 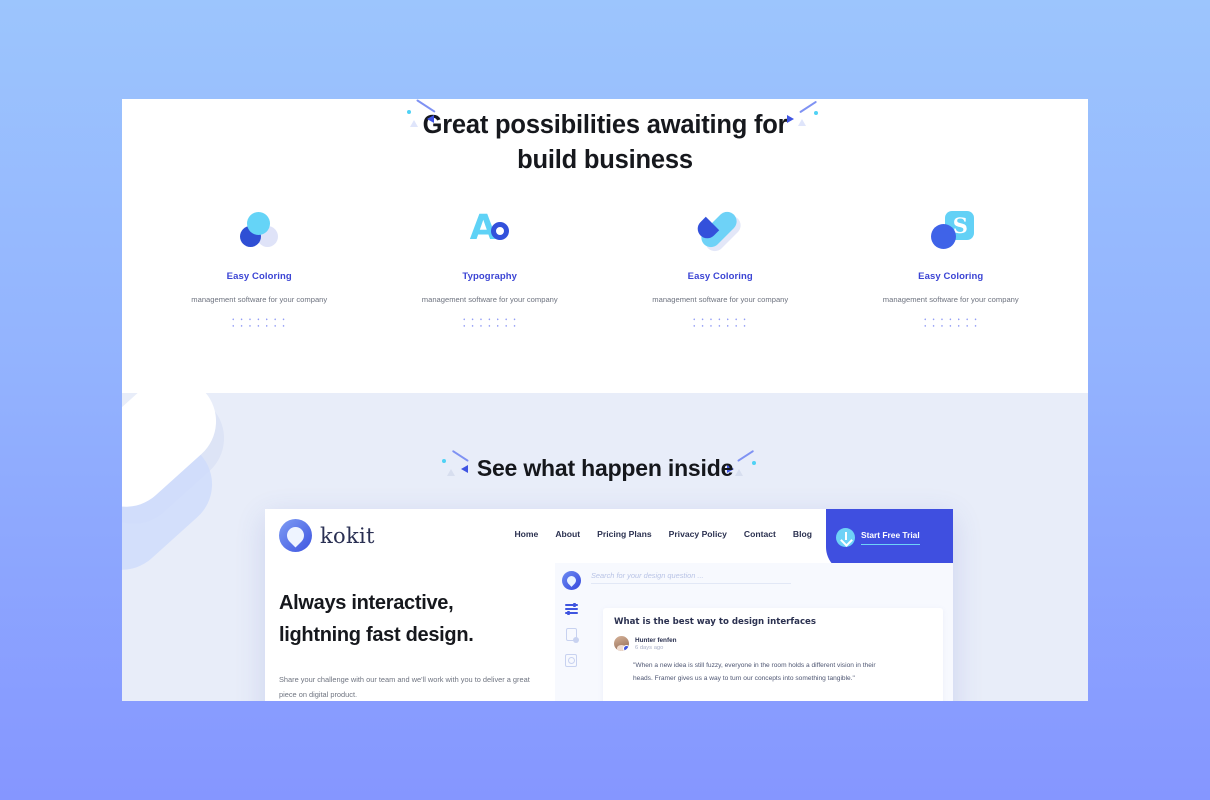 What do you see at coordinates (571, 580) in the screenshot?
I see `app-logo-icon` at bounding box center [571, 580].